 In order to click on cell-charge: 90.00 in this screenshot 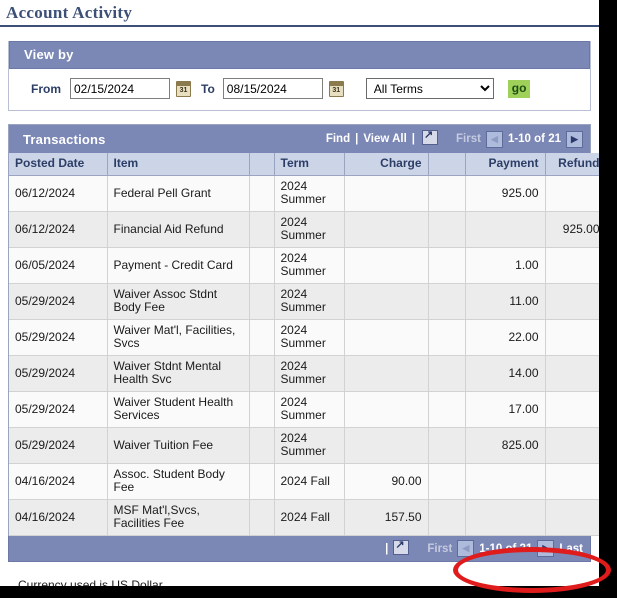, I will do `click(386, 481)`.